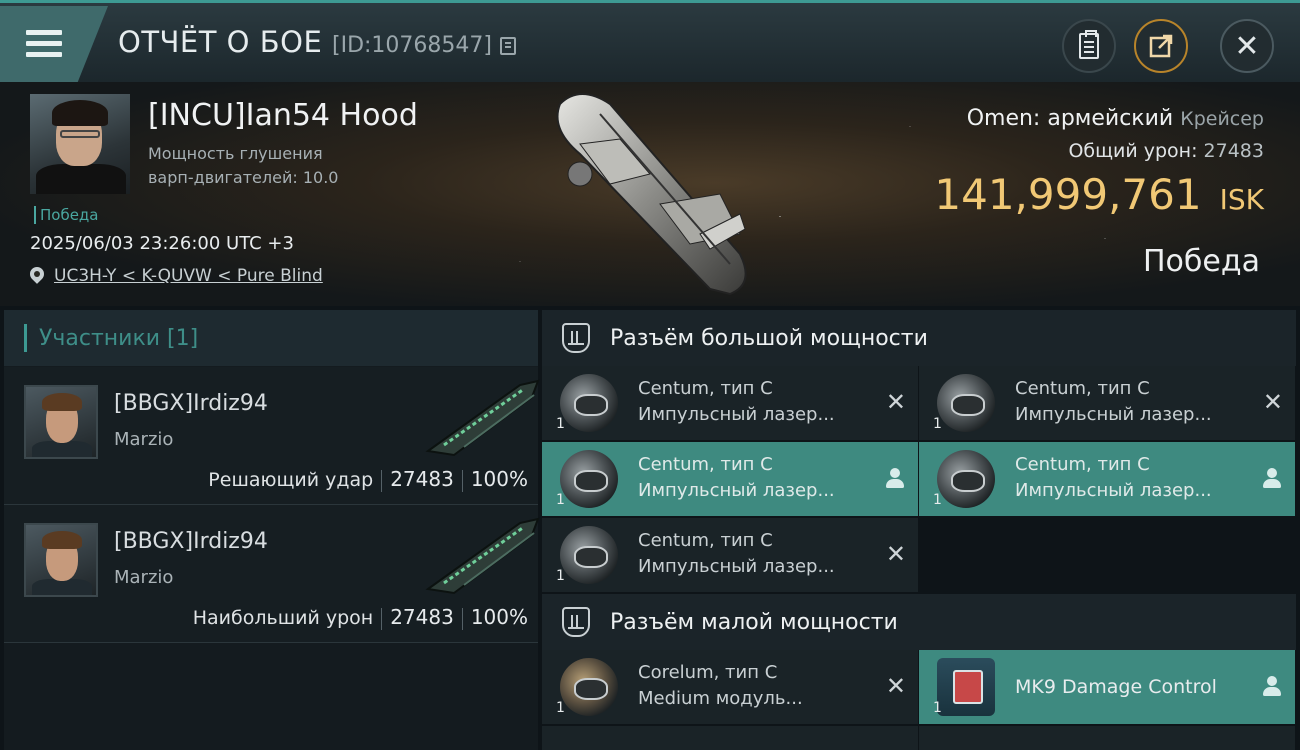 The image size is (1300, 750). Describe the element at coordinates (412, 45) in the screenshot. I see `report-id: [ID:10768547]` at that location.